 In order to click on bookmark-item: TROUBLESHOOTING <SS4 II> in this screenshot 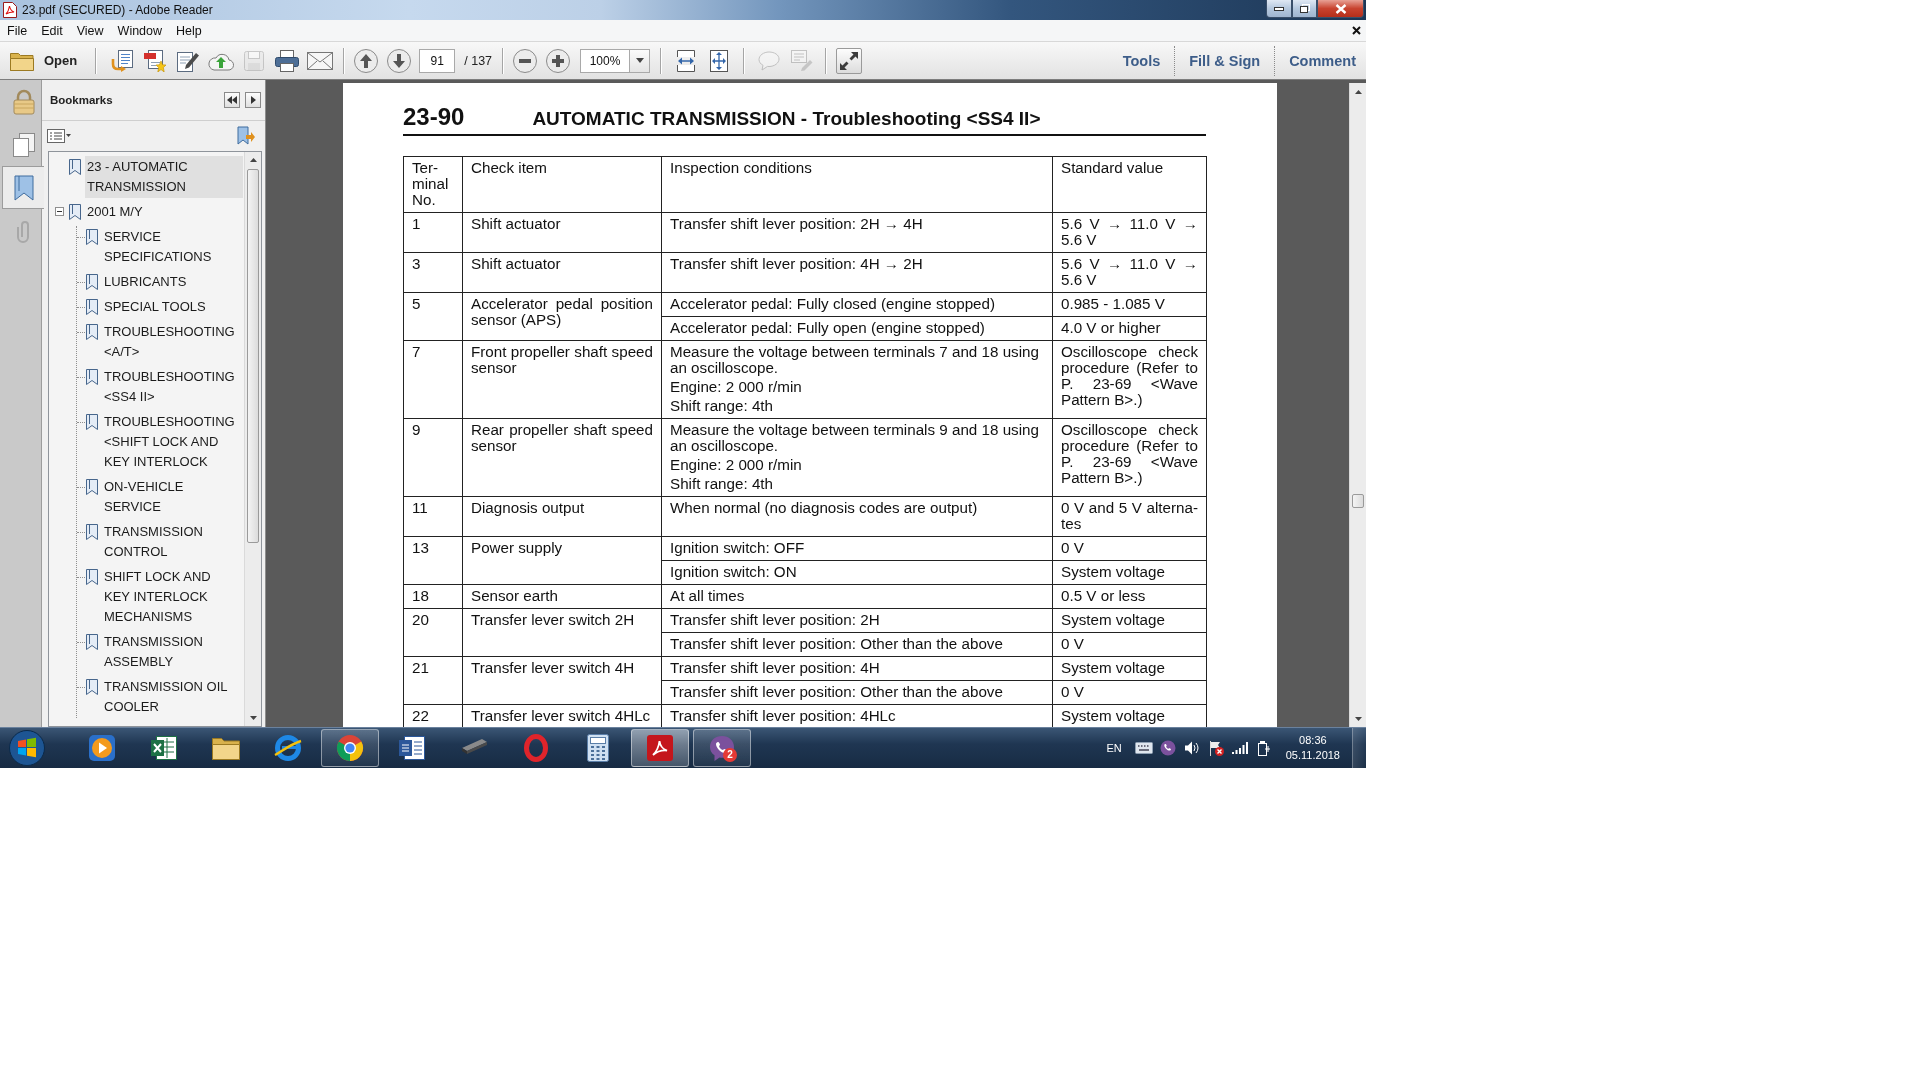, I will do `click(171, 387)`.